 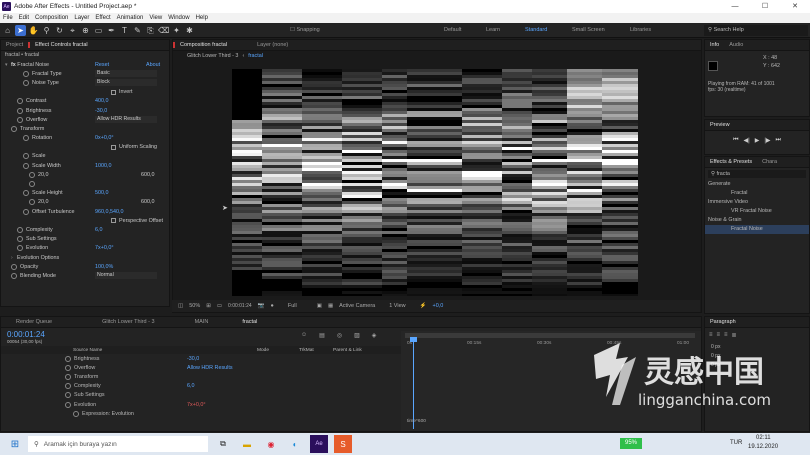 I want to click on menu-help: Help, so click(x=202, y=18).